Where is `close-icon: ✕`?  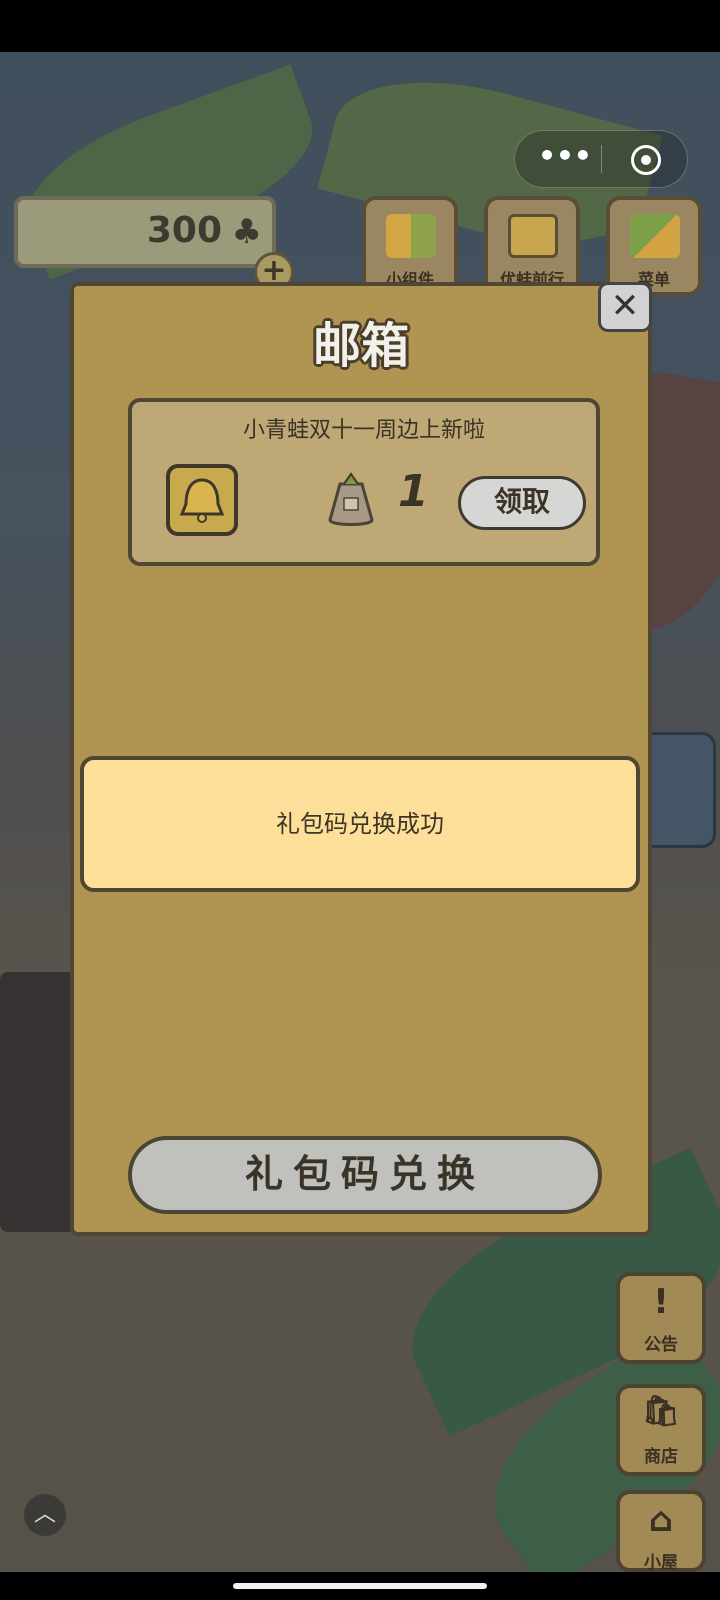 close-icon: ✕ is located at coordinates (625, 307).